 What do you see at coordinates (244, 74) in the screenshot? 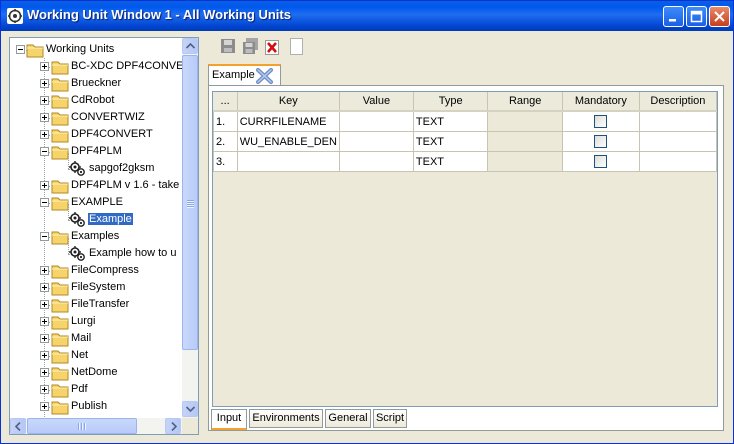
I see `tab-example: Example` at bounding box center [244, 74].